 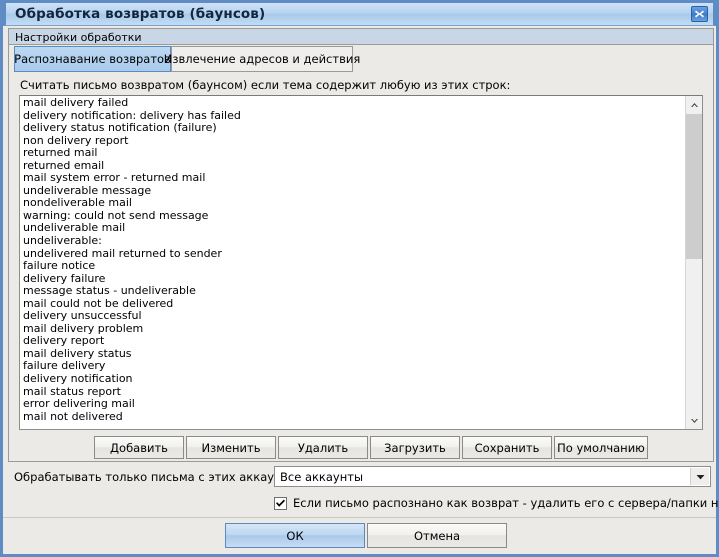 I want to click on listbox-scrollbar, so click(x=693, y=262).